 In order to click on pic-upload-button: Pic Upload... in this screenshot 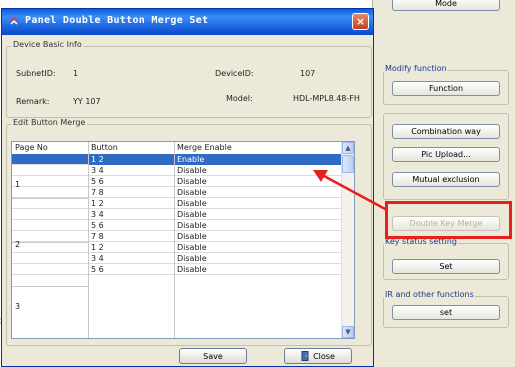, I will do `click(446, 154)`.